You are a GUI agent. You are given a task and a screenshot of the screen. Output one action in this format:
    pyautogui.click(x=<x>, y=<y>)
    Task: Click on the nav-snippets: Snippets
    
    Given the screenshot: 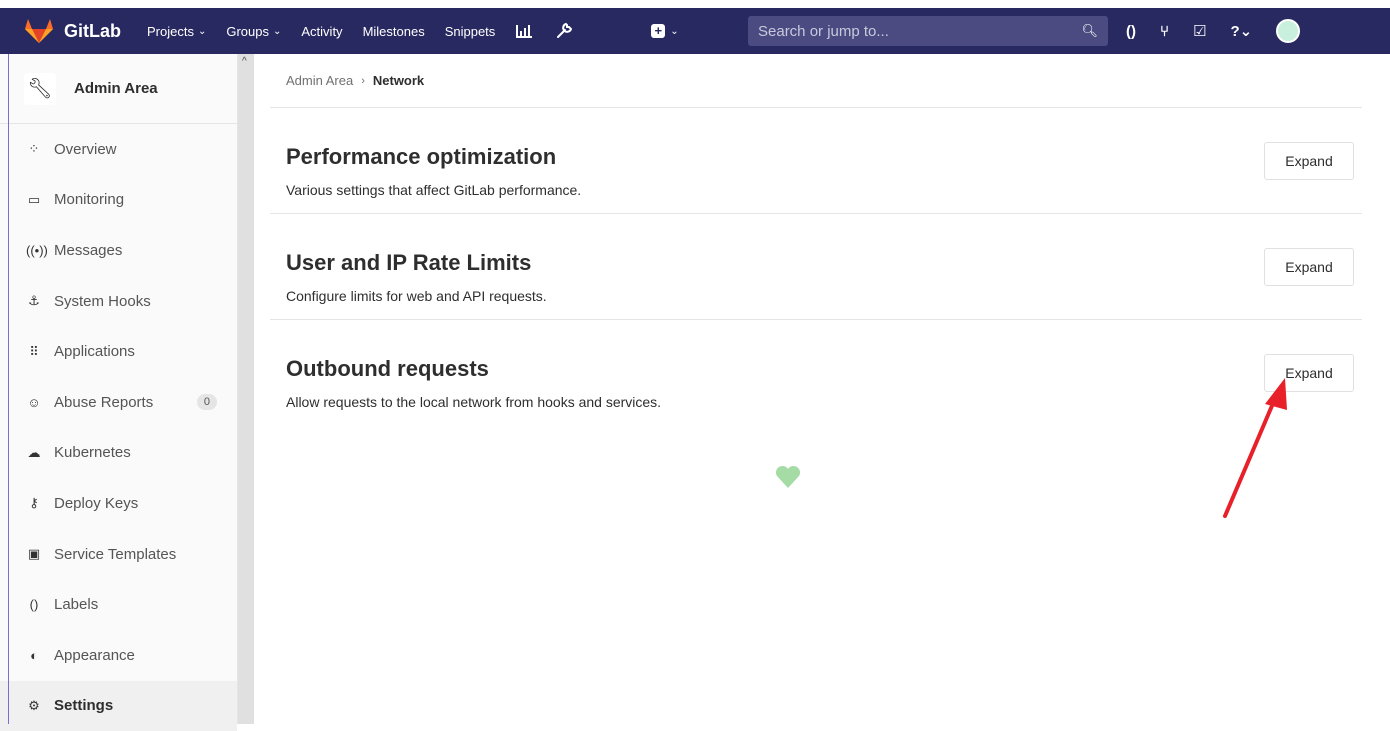 What is the action you would take?
    pyautogui.click(x=470, y=31)
    